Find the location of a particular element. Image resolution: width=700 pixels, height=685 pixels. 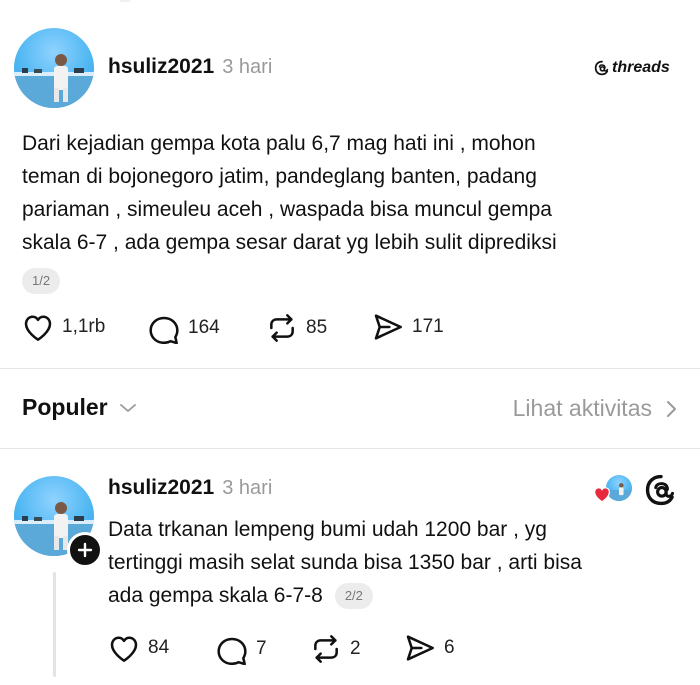

share-button: 6 is located at coordinates (429, 648).